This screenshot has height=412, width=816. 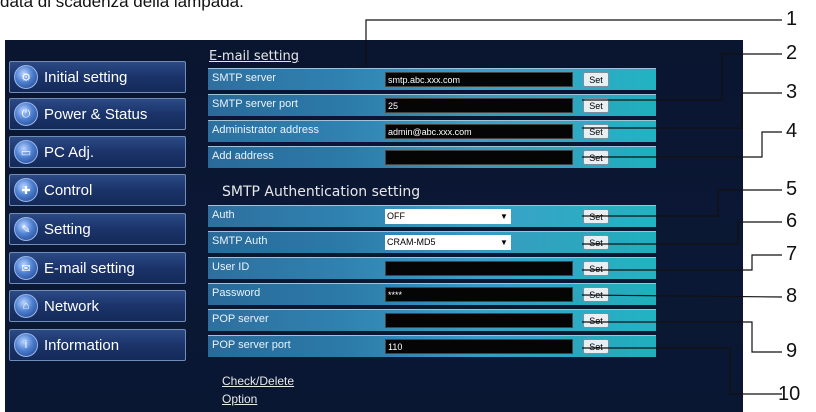 What do you see at coordinates (792, 189) in the screenshot?
I see `callout-5: 5` at bounding box center [792, 189].